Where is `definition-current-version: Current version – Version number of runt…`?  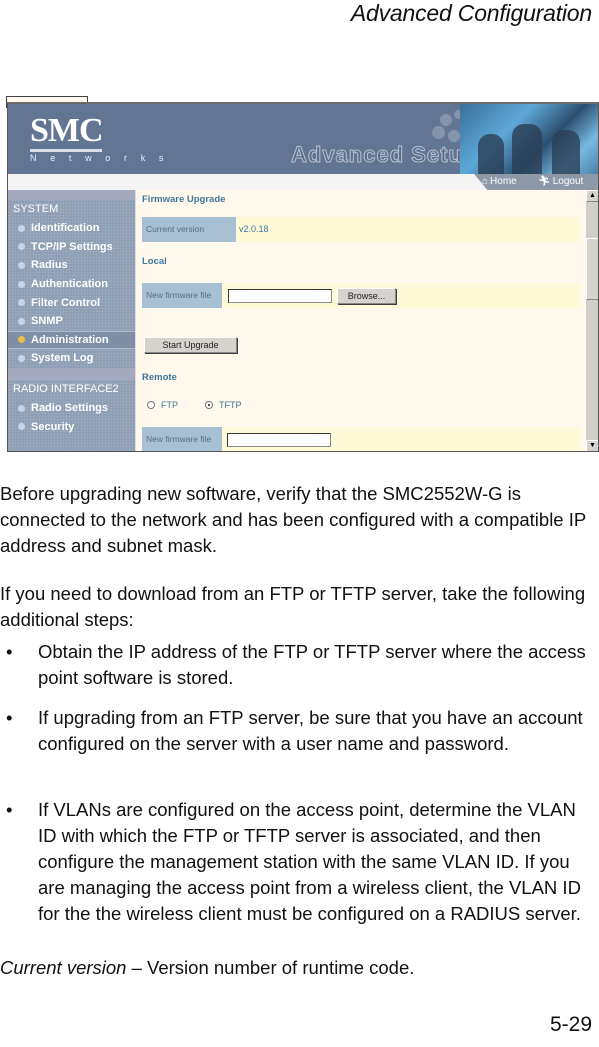
definition-current-version: Current version – Version number of runt… is located at coordinates (299, 968).